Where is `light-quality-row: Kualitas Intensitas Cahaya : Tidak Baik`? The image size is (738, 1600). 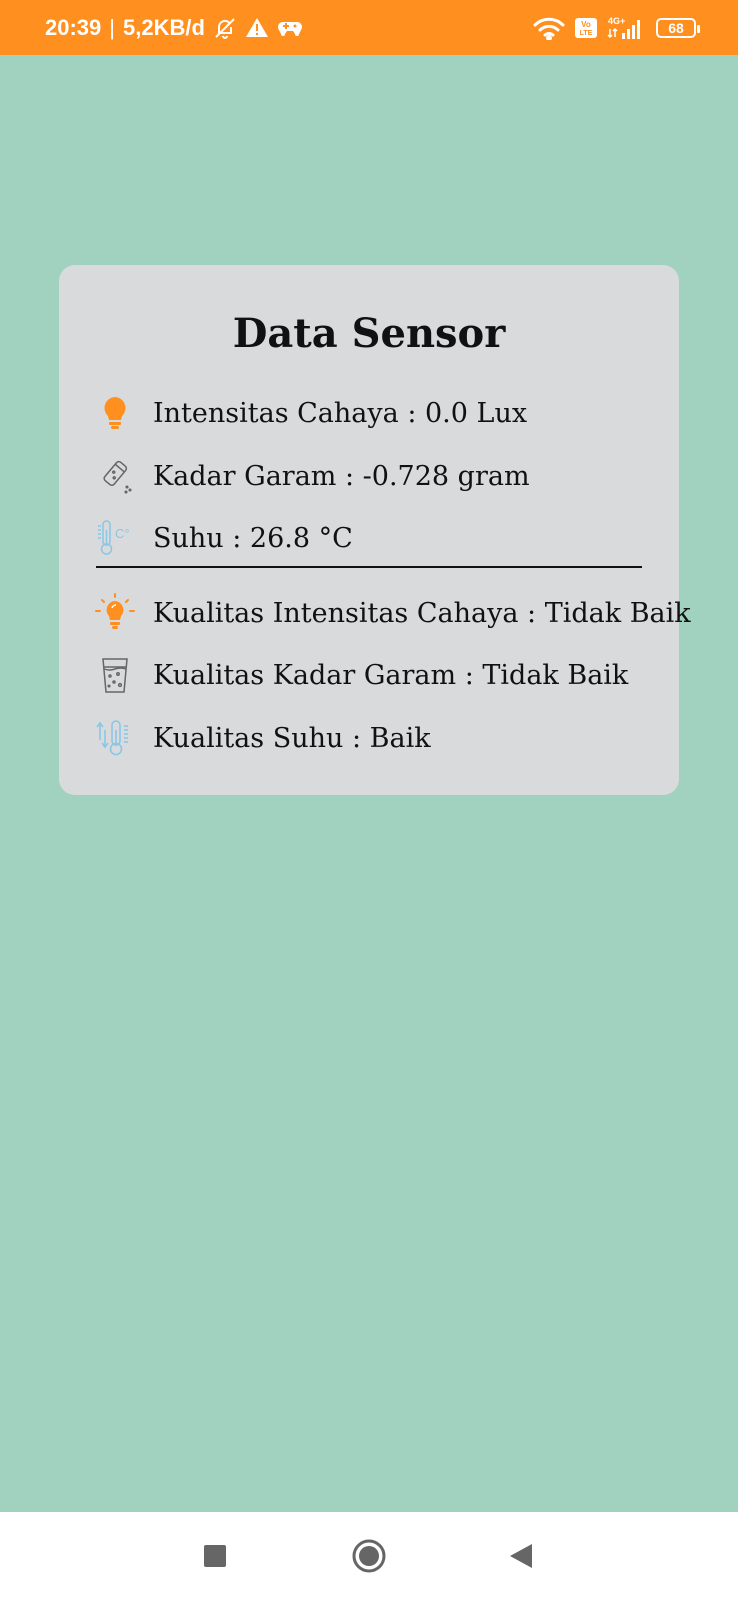 light-quality-row: Kualitas Intensitas Cahaya : Tidak Baik is located at coordinates (393, 613).